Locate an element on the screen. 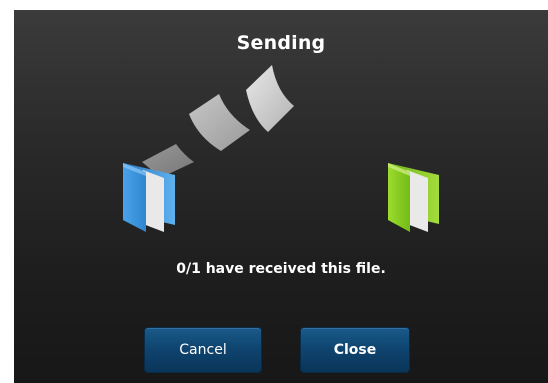  transfer-status-text: 0/1 have received this file. is located at coordinates (281, 269).